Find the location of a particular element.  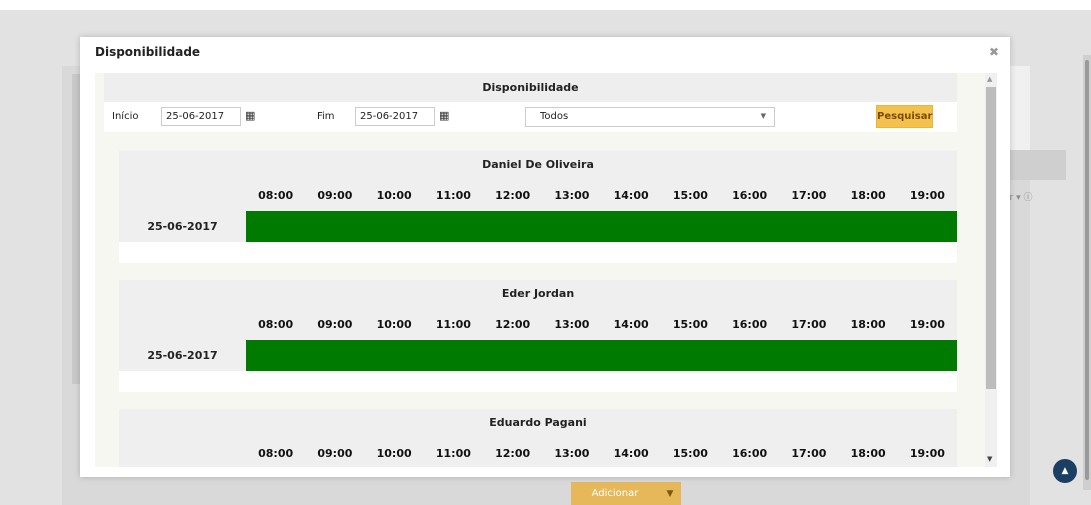

section-title: Disponibilidade is located at coordinates (530, 87).